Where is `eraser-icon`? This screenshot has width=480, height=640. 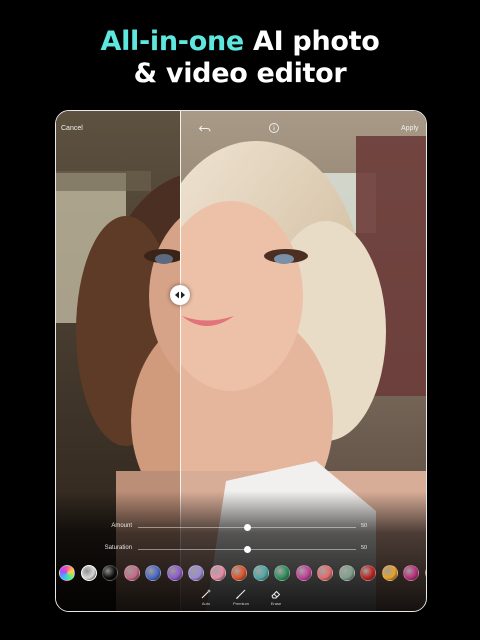 eraser-icon is located at coordinates (276, 594).